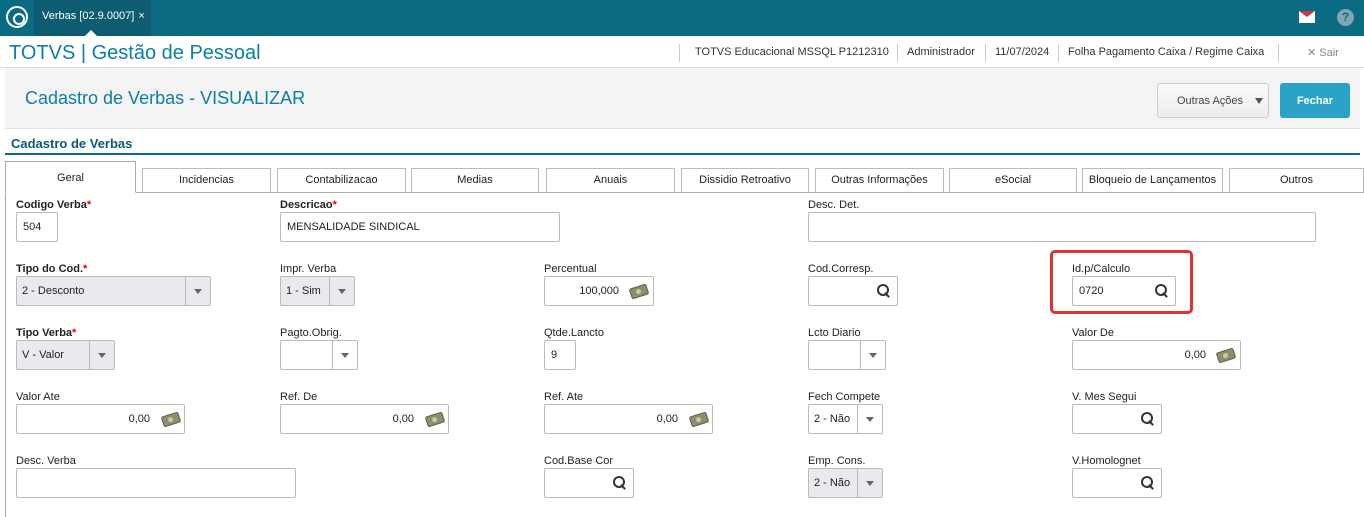  I want to click on app-title: TOTVS | Gestão de Pessoal, so click(135, 53).